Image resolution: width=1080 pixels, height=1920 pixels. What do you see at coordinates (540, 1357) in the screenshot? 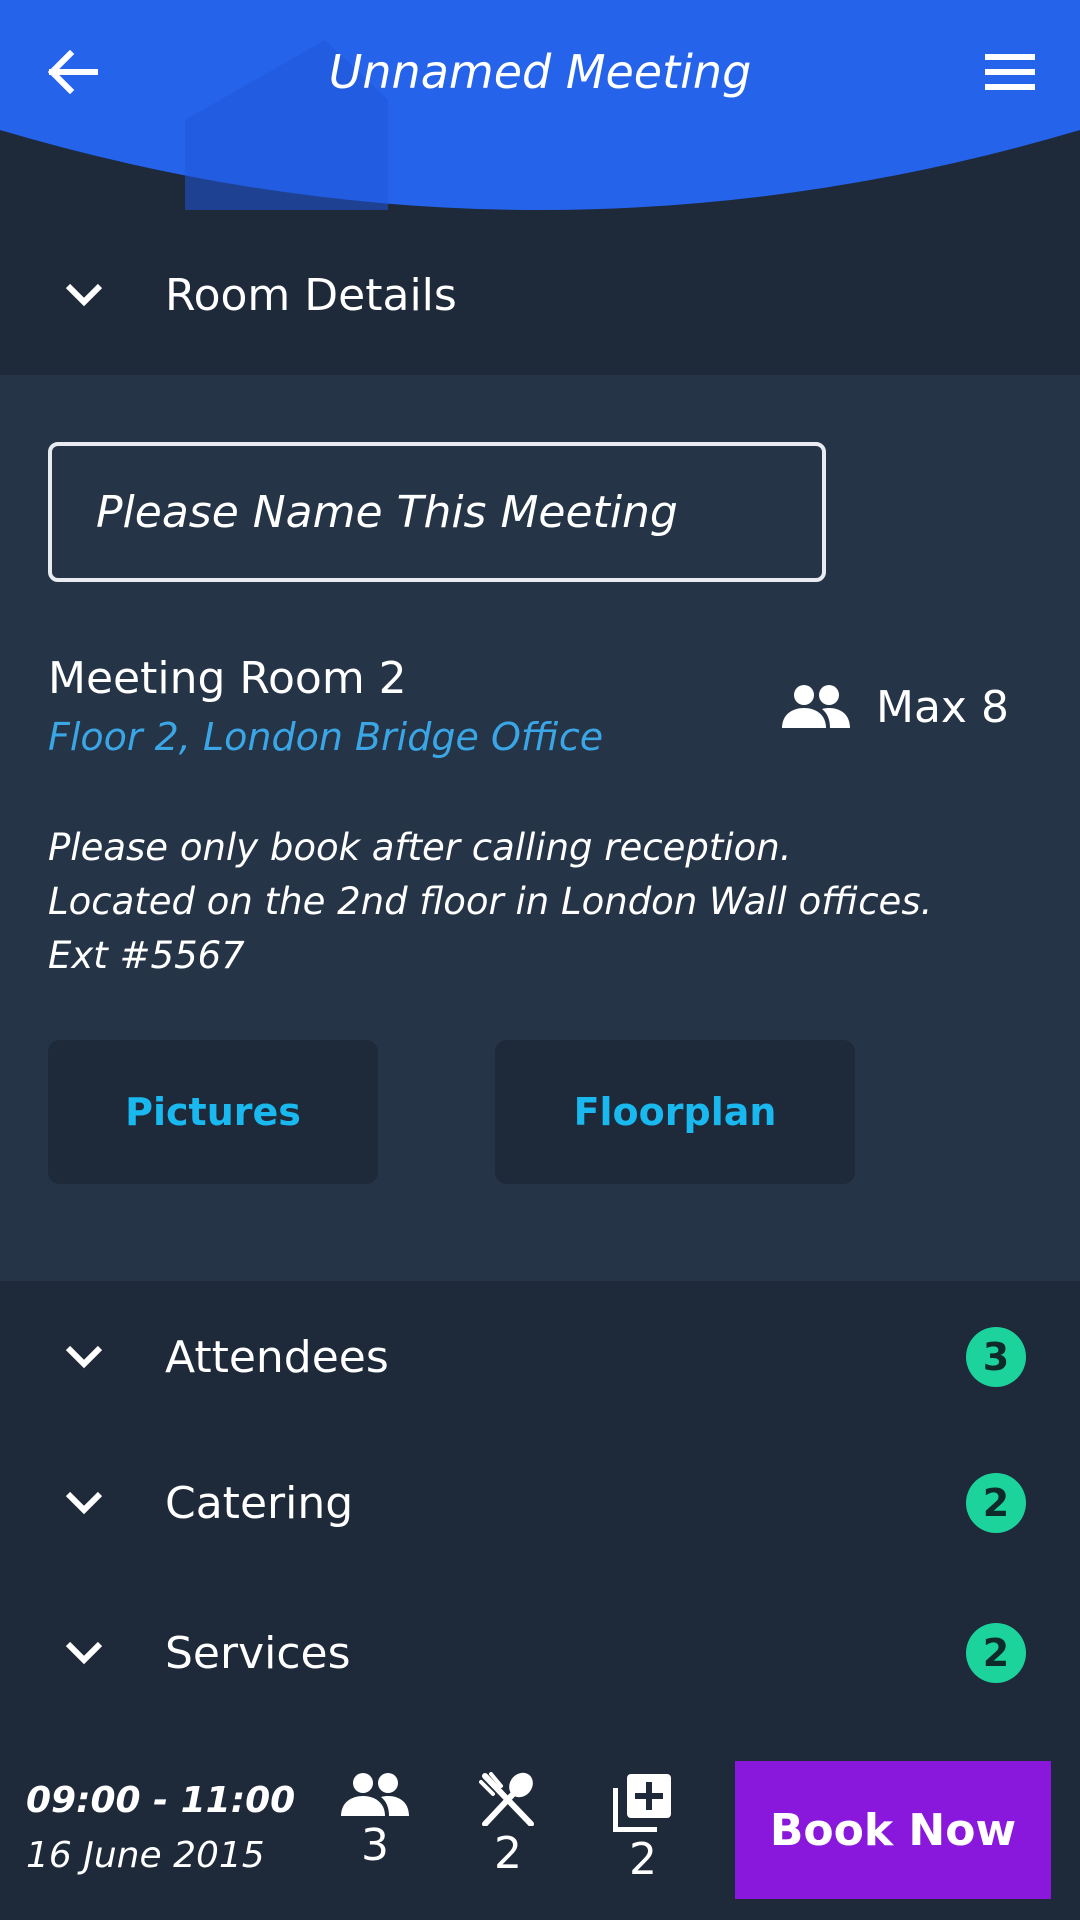
I see `section-attendees: Attendees 3` at bounding box center [540, 1357].